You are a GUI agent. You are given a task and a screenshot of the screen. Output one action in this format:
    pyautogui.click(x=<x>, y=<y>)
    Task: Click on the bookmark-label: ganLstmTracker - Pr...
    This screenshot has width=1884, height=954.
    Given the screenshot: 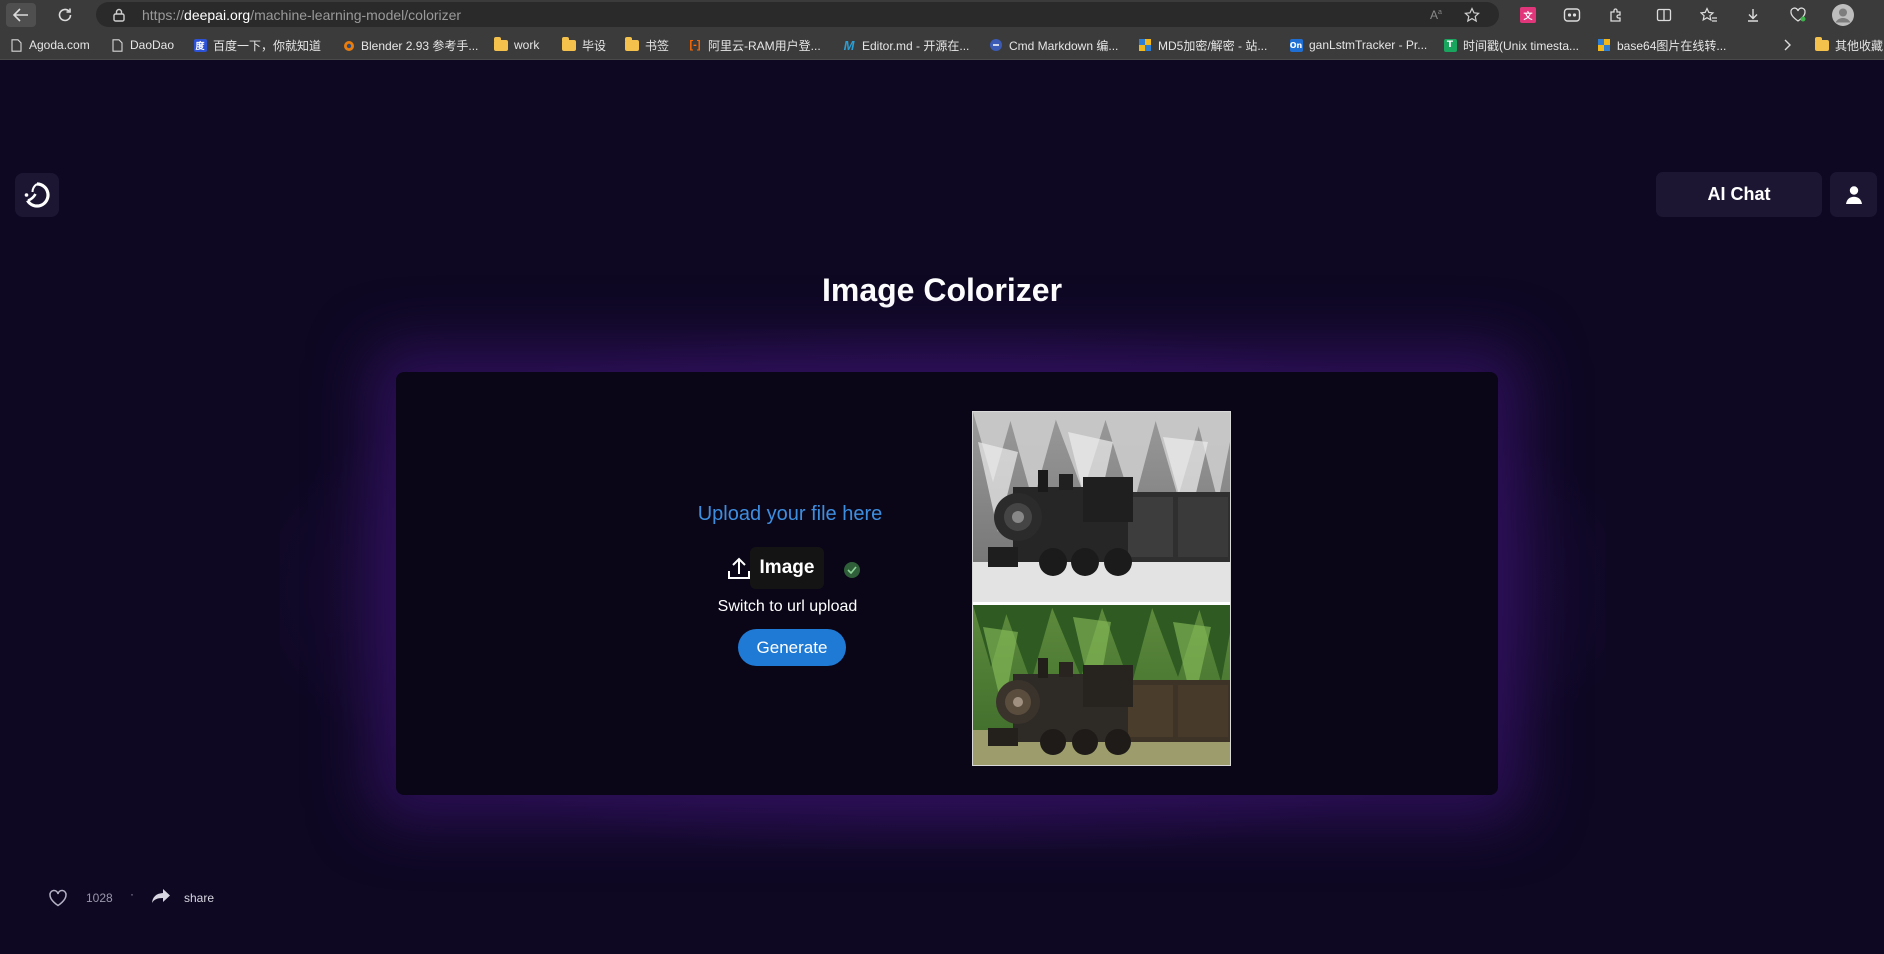 What is the action you would take?
    pyautogui.click(x=1368, y=45)
    